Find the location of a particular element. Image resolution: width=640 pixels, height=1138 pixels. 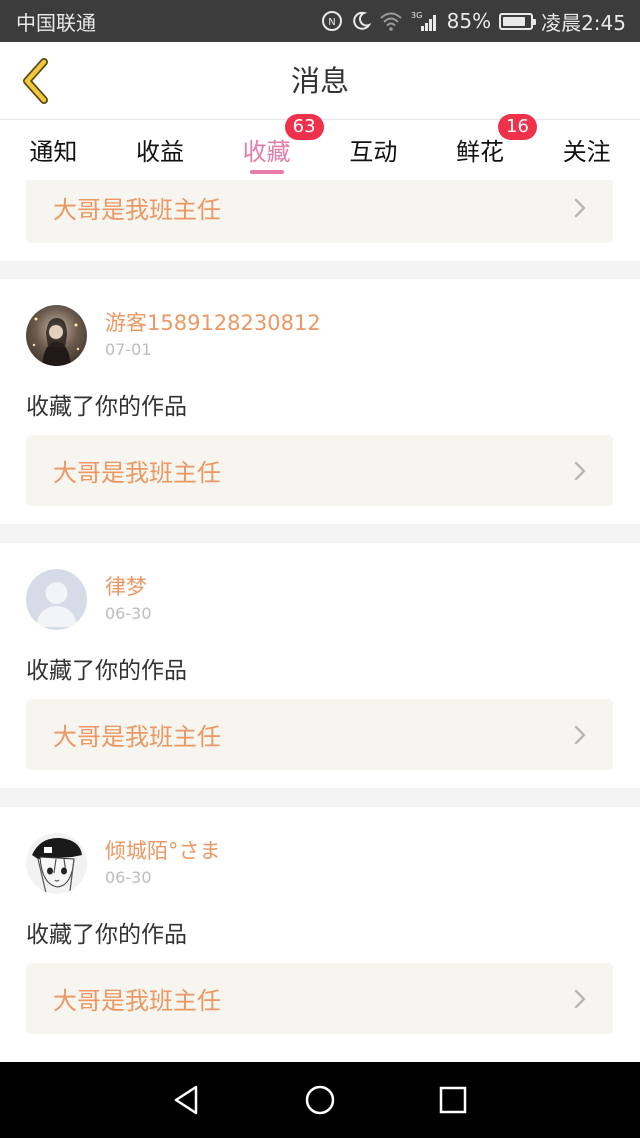

battery-percent: 85% is located at coordinates (469, 21).